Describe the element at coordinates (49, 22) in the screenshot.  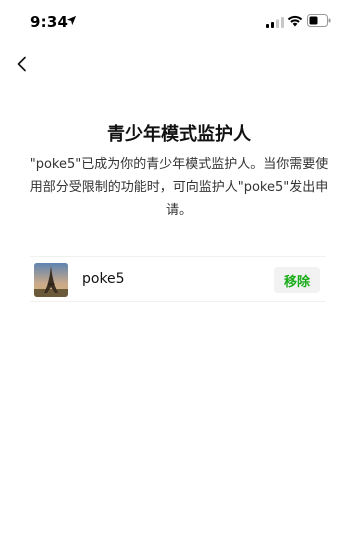
I see `status-time: 9:34` at that location.